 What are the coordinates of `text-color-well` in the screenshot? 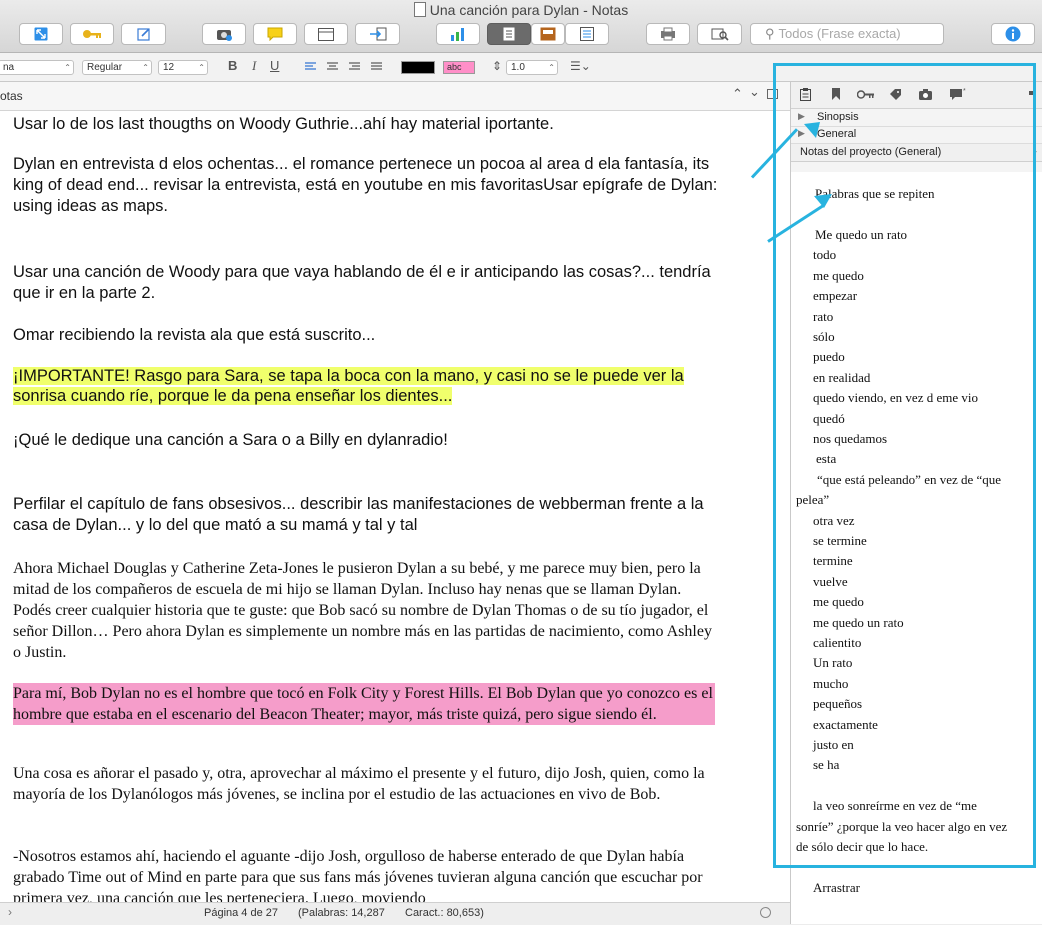 It's located at (418, 67).